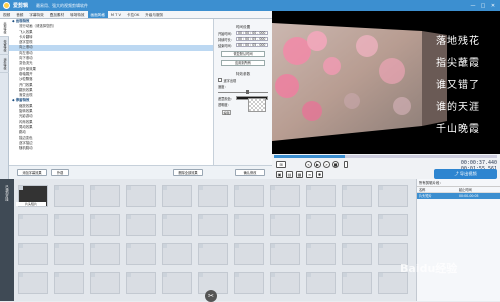 Image resolution: width=500 pixels, height=302 pixels. Describe the element at coordinates (243, 63) in the screenshot. I see `apply-all-button: 应用到所有` at that location.